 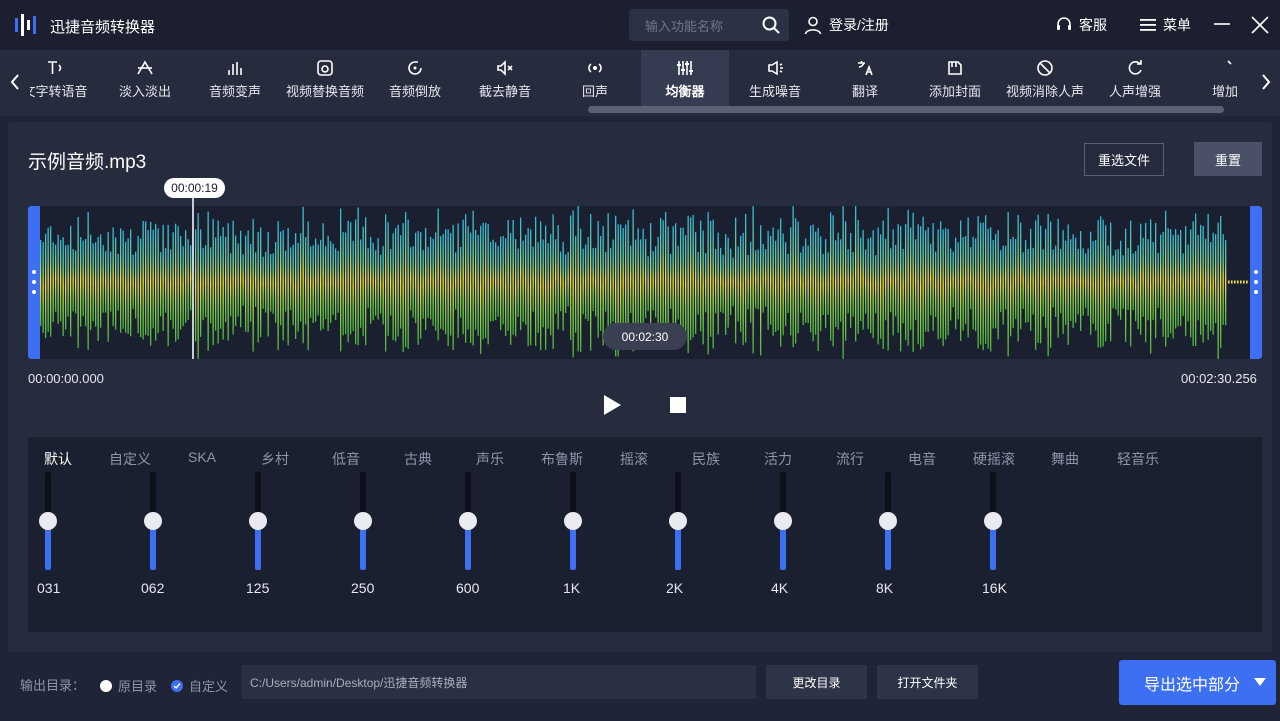 I want to click on eq-preset: 低音, so click(x=346, y=459).